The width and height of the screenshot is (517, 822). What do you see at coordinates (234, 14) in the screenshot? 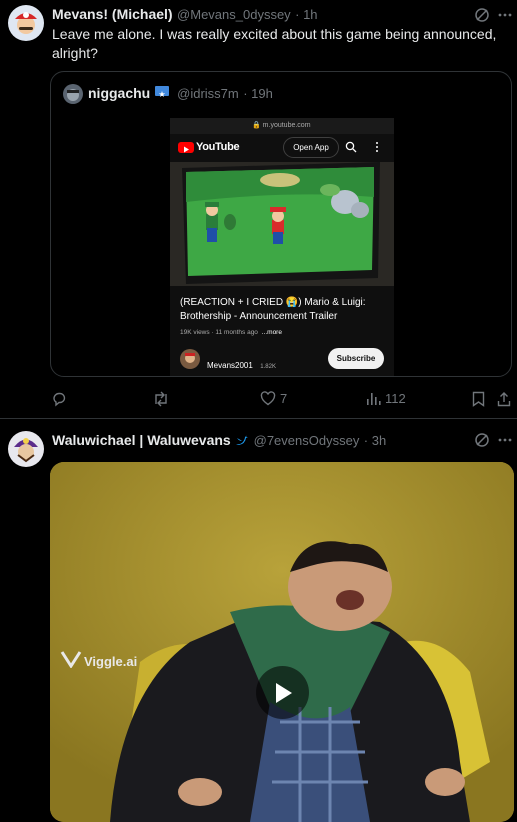
I see `handle: @Mevans_0dyssey` at bounding box center [234, 14].